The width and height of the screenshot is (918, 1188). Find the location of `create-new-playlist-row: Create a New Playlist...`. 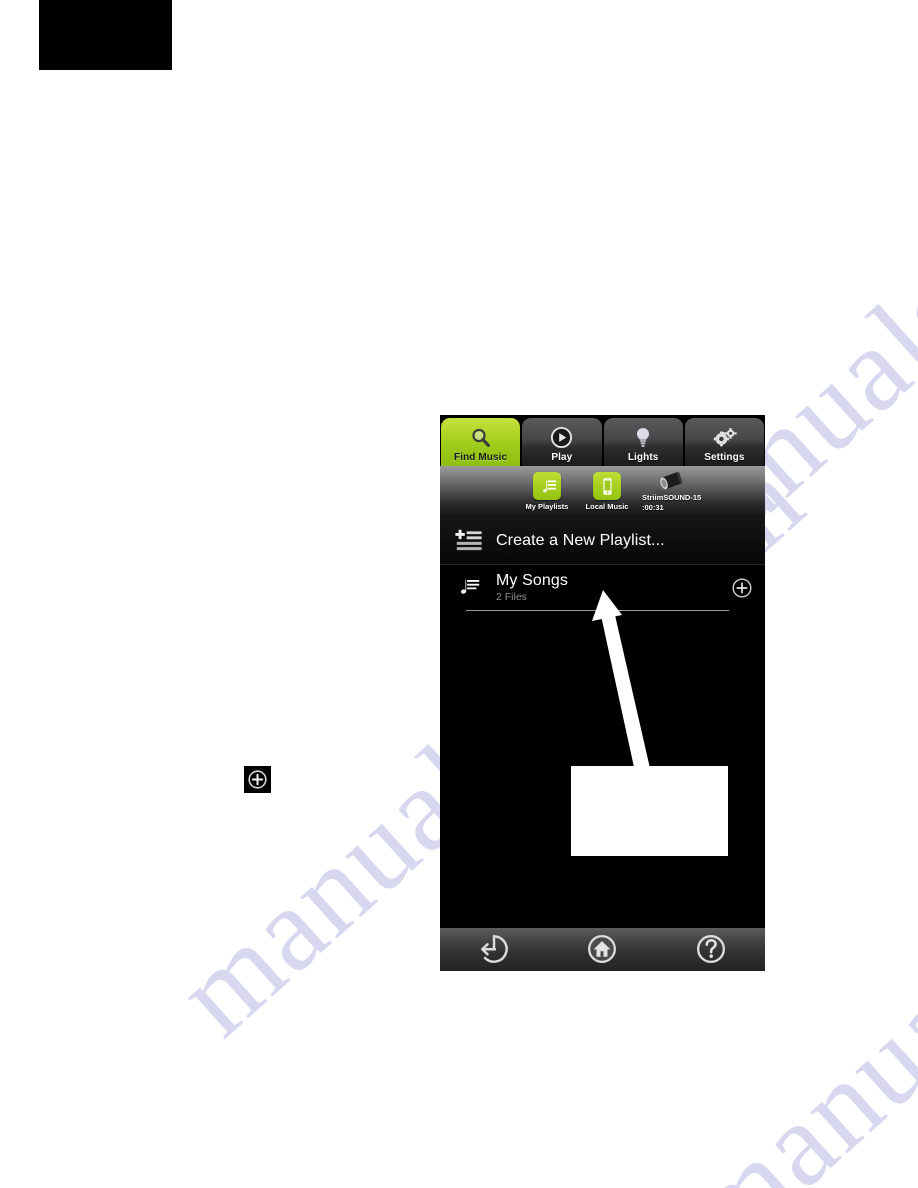

create-new-playlist-row: Create a New Playlist... is located at coordinates (602, 541).